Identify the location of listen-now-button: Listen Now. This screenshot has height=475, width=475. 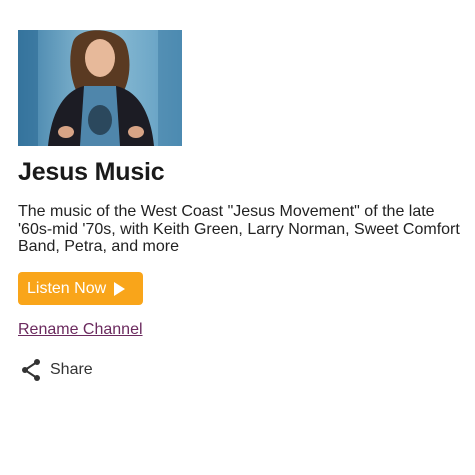
(80, 288).